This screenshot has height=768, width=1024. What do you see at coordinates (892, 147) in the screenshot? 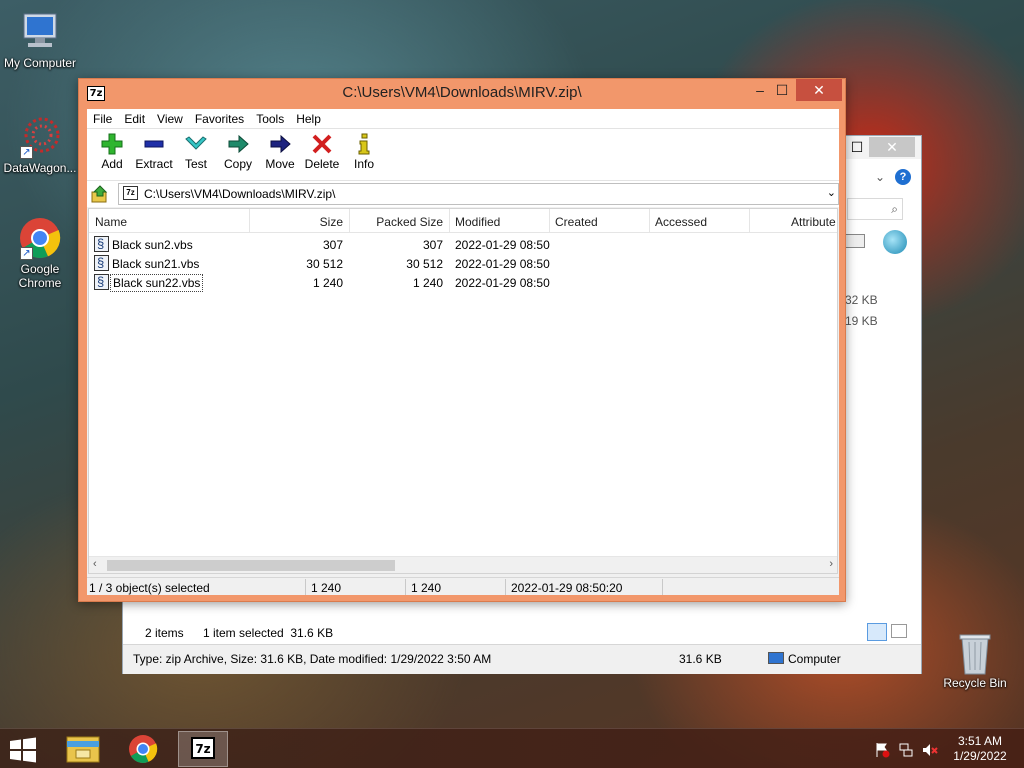
I see `explorer-close-button: ✕` at bounding box center [892, 147].